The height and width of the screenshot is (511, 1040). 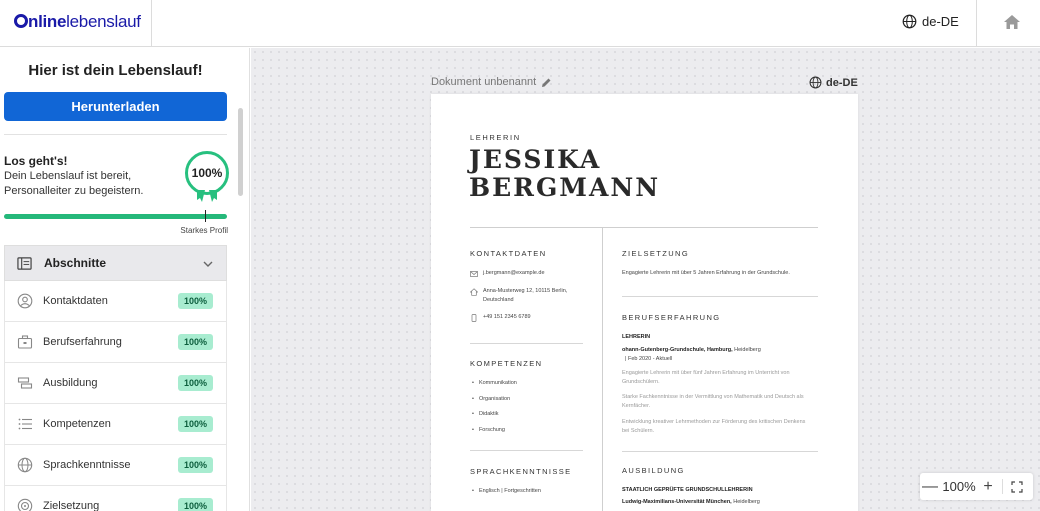 What do you see at coordinates (602, 369) in the screenshot?
I see `resume-column-divider` at bounding box center [602, 369].